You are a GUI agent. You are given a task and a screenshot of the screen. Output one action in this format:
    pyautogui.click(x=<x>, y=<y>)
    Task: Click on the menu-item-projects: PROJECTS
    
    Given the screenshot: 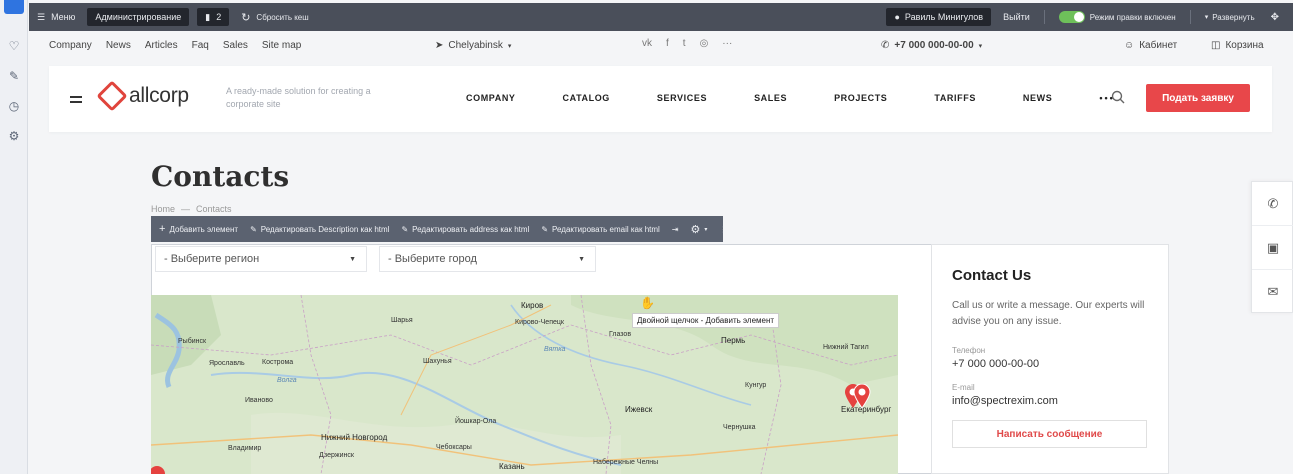 What is the action you would take?
    pyautogui.click(x=860, y=98)
    